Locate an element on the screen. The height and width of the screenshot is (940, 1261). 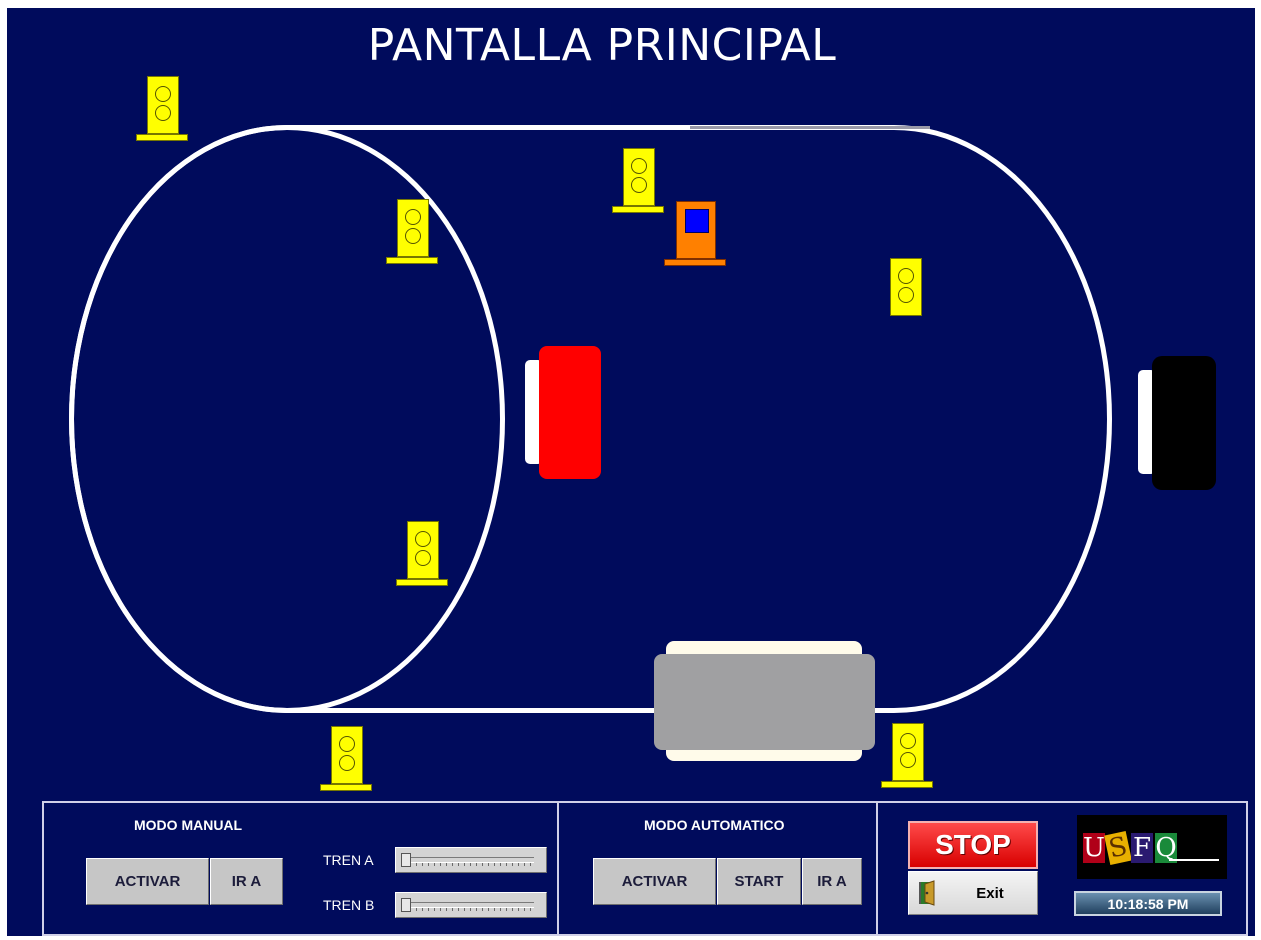
track-highlight-segment is located at coordinates (810, 127).